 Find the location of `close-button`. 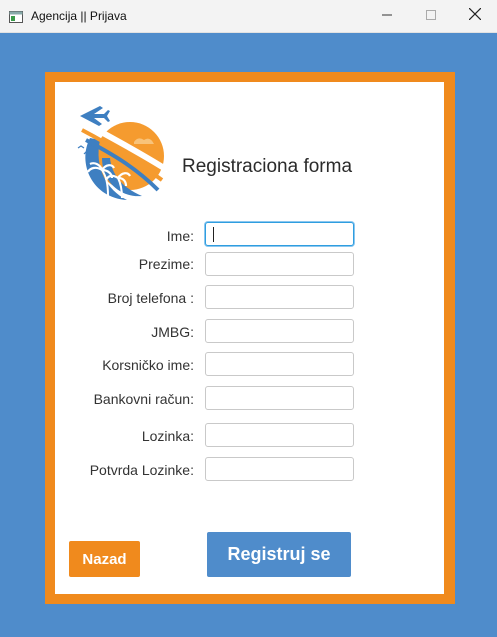

close-button is located at coordinates (475, 16).